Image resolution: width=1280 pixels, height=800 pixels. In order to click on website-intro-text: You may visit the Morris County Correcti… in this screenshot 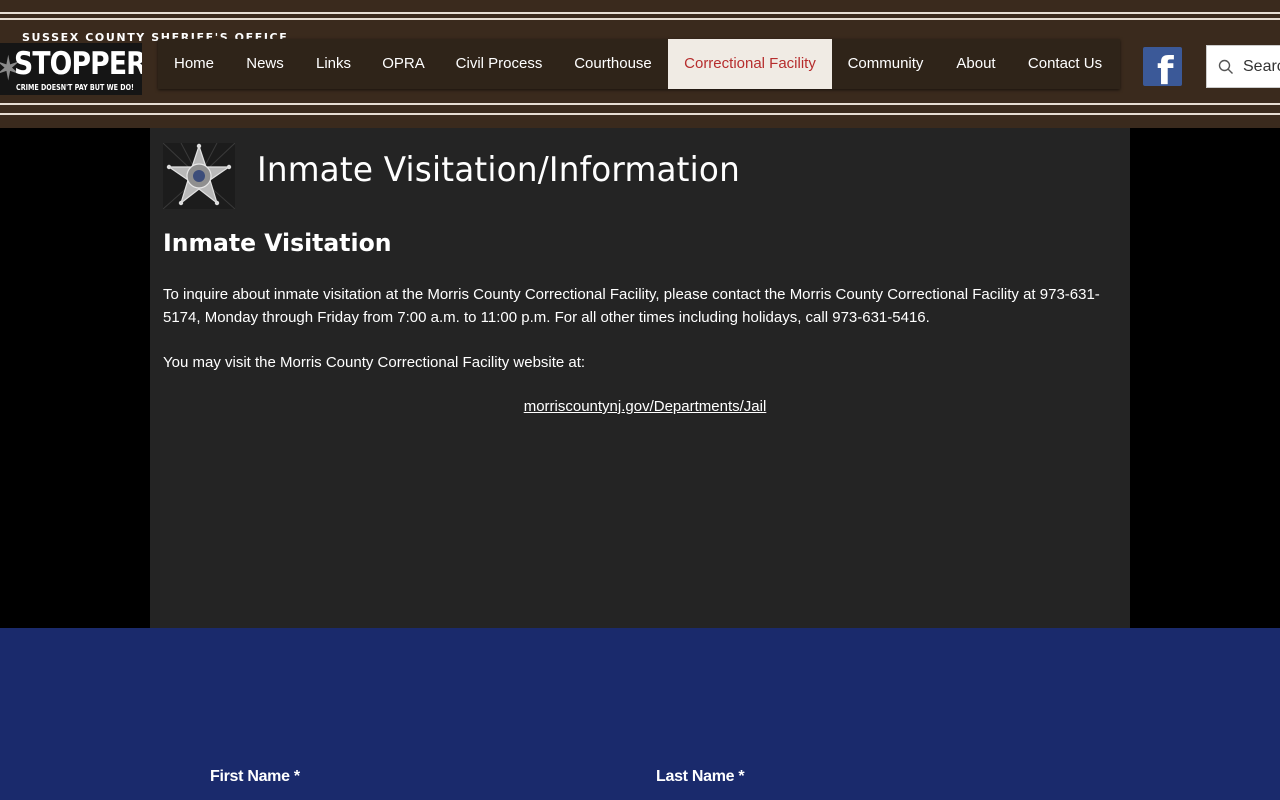, I will do `click(374, 362)`.